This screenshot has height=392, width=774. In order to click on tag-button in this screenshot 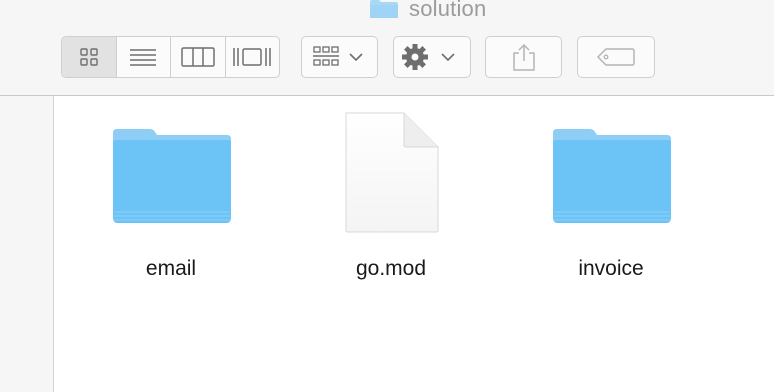, I will do `click(616, 57)`.